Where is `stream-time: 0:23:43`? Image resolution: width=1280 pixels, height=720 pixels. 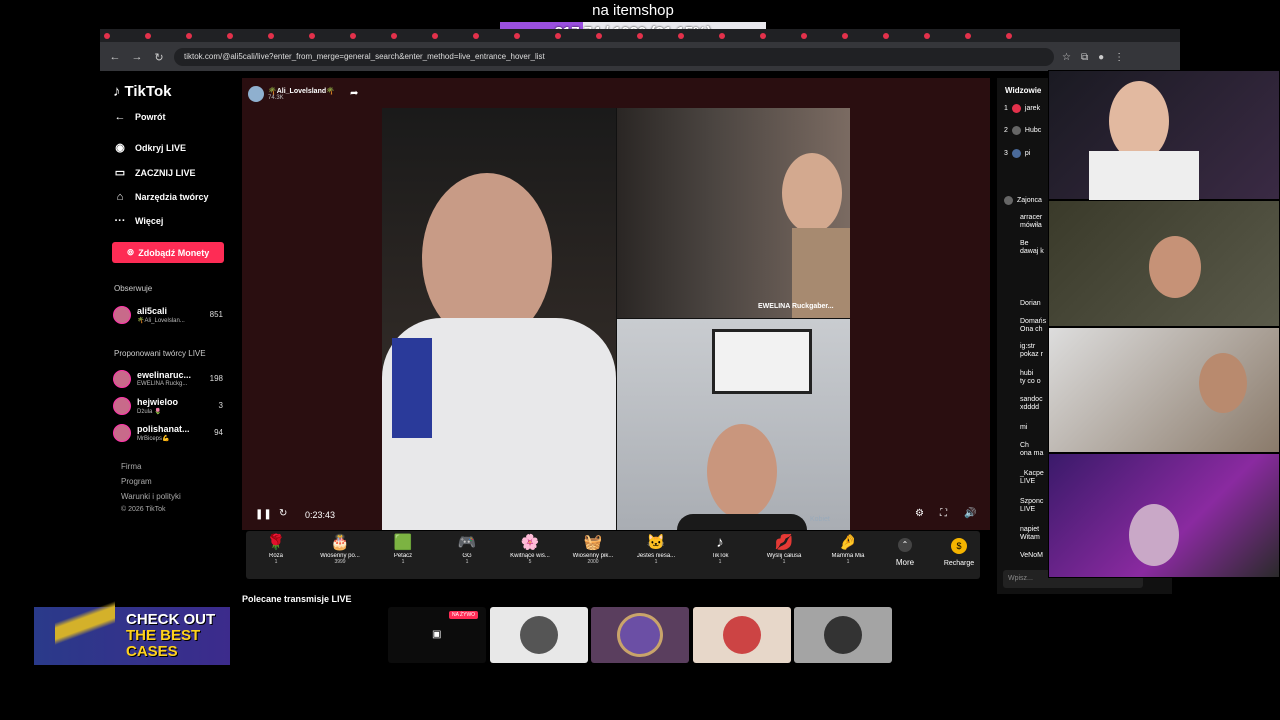 stream-time: 0:23:43 is located at coordinates (320, 515).